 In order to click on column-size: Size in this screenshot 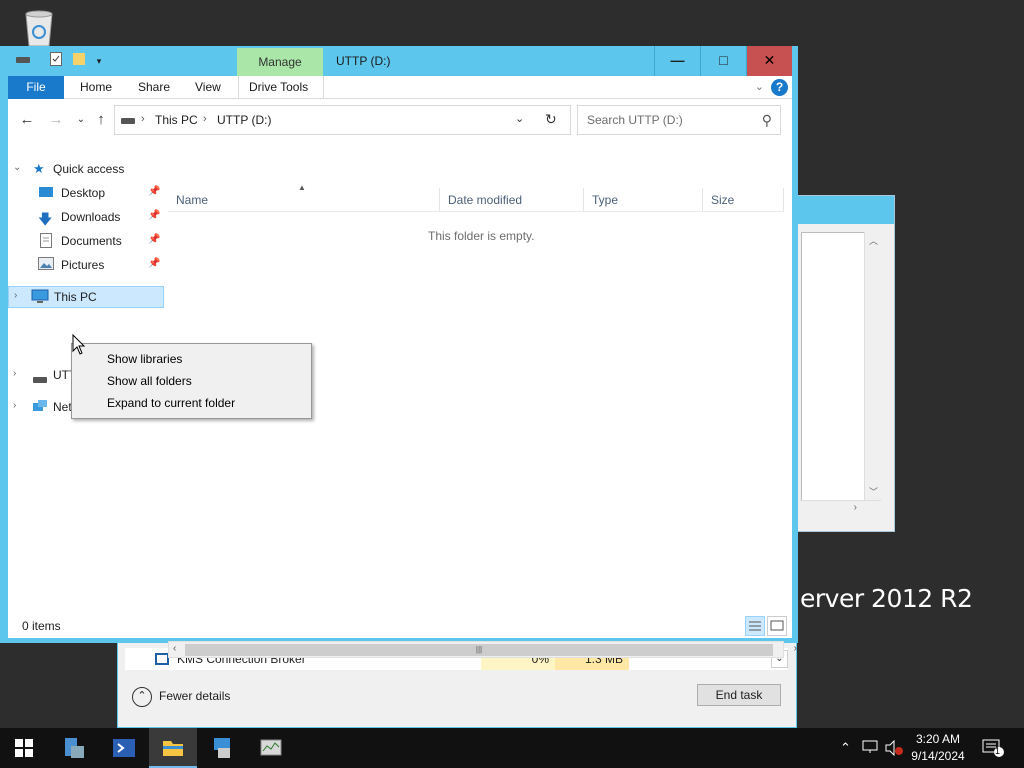, I will do `click(743, 200)`.